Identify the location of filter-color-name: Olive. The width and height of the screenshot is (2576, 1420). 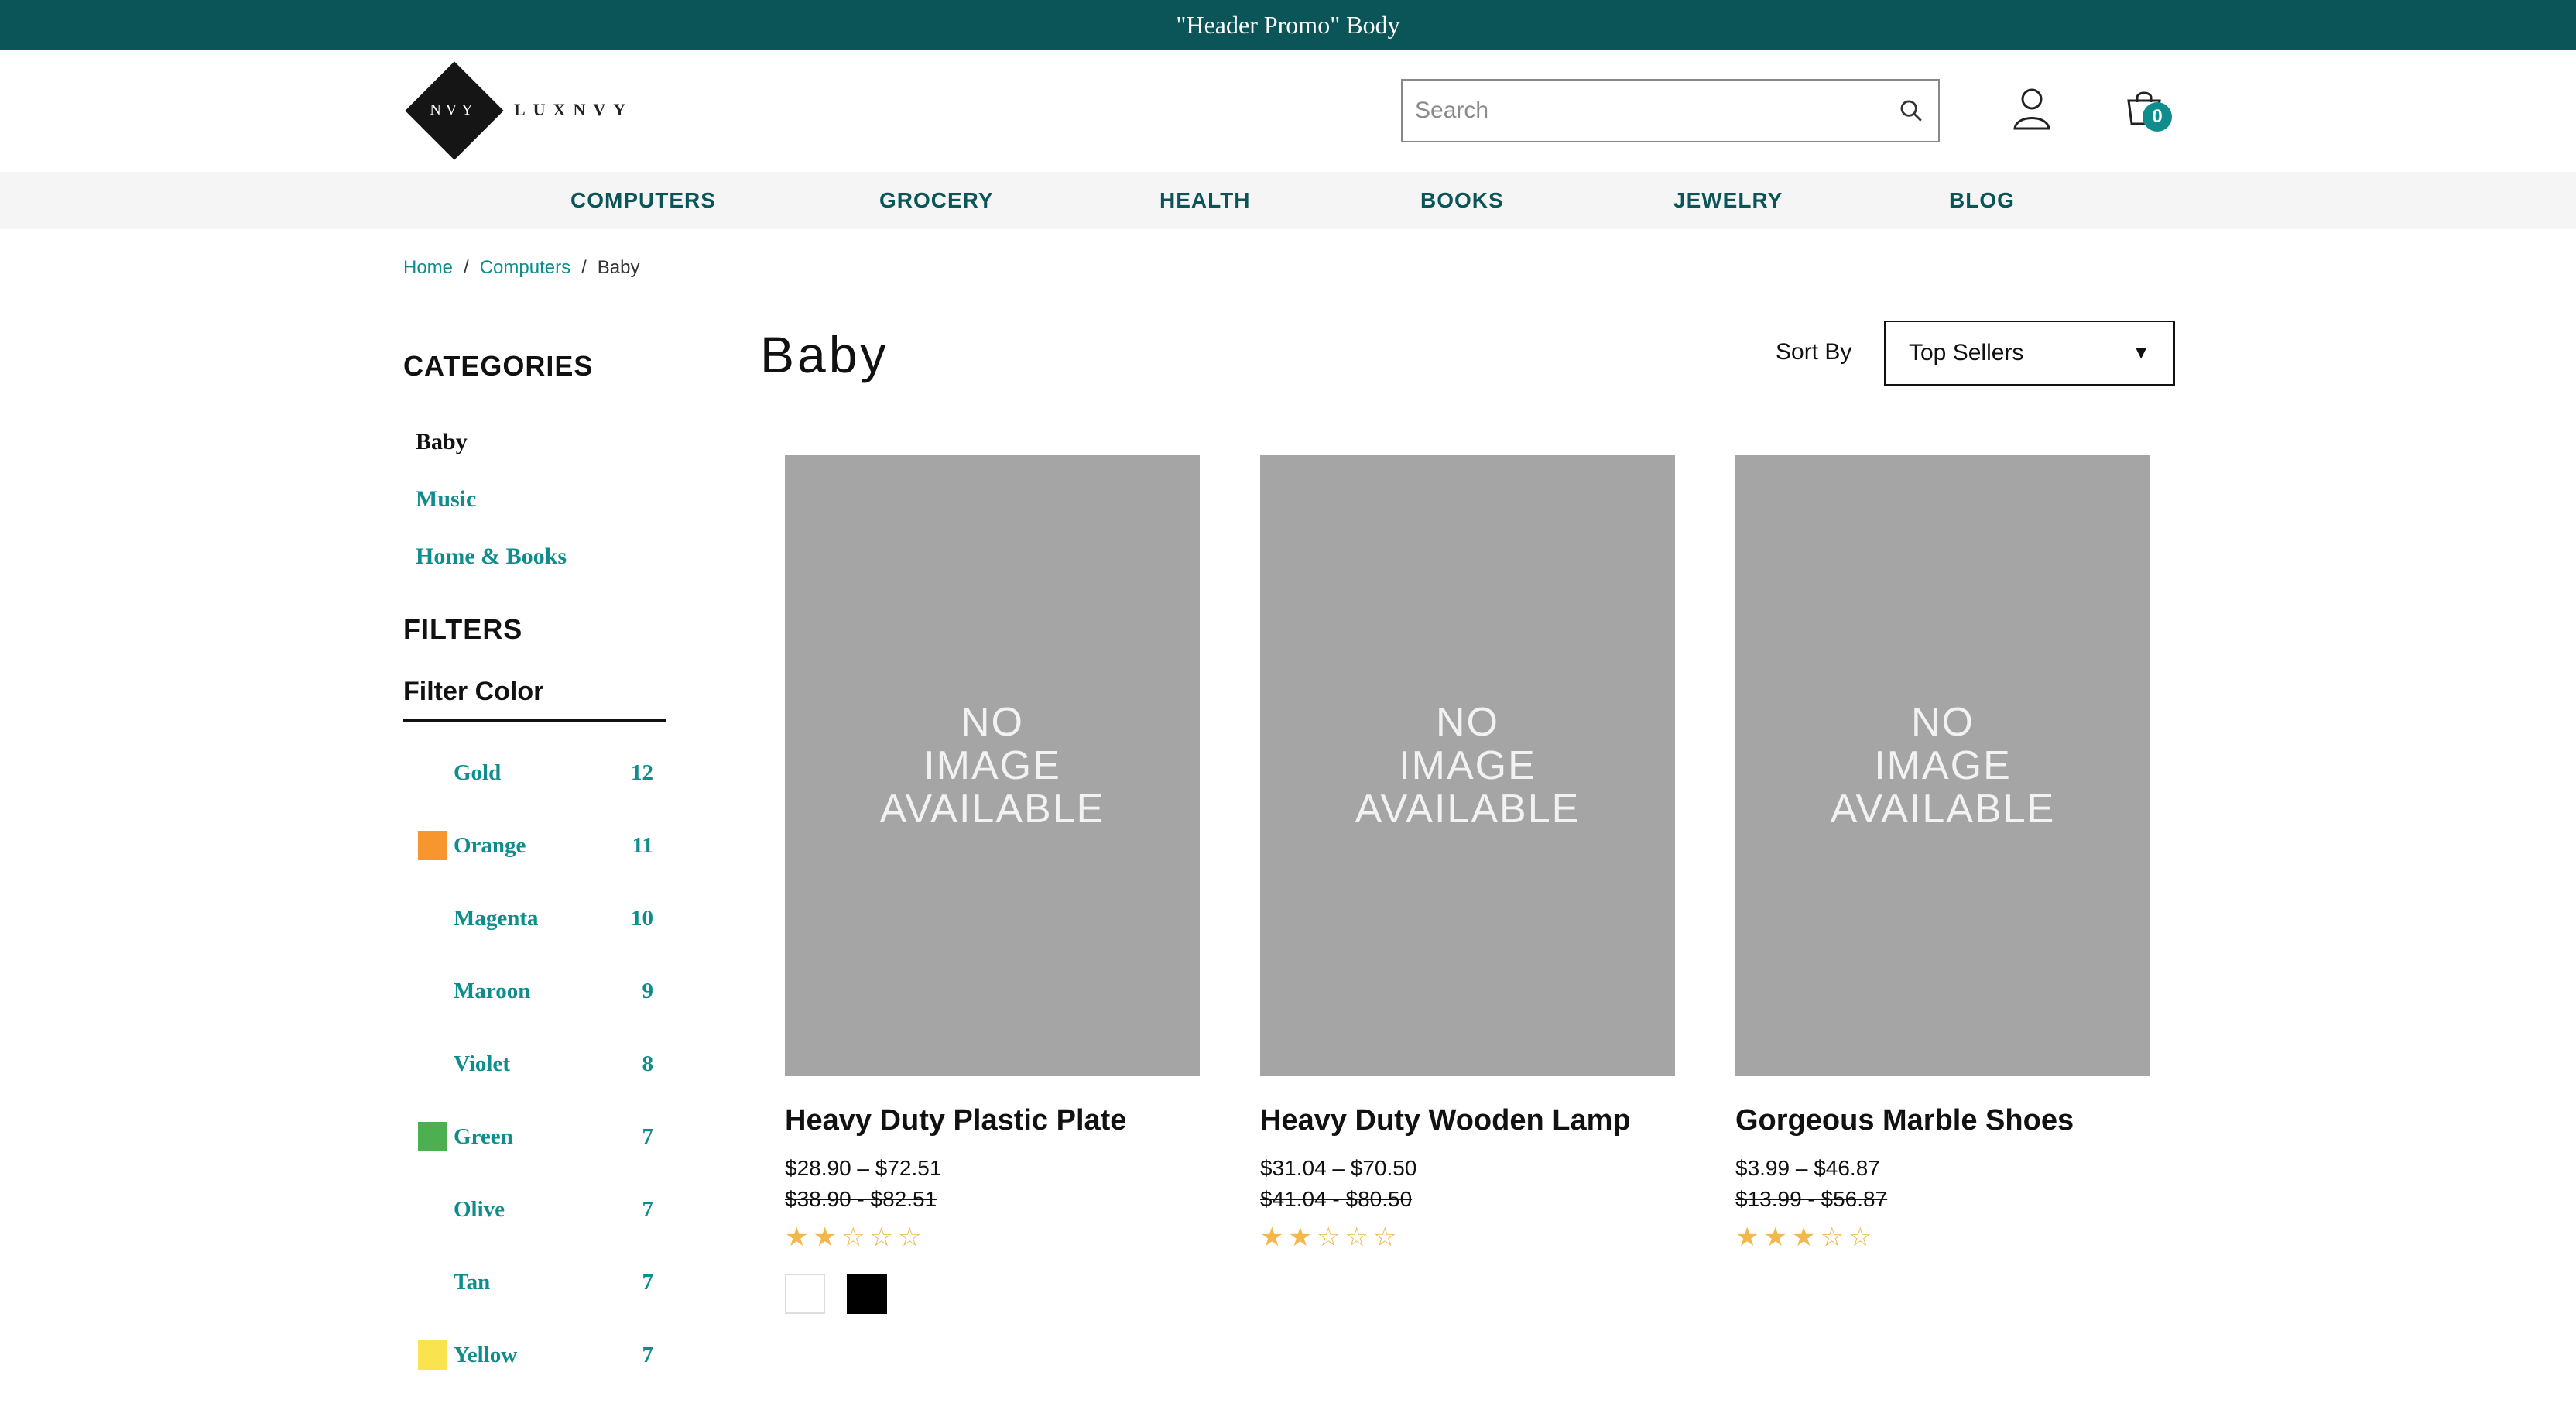
(480, 1209).